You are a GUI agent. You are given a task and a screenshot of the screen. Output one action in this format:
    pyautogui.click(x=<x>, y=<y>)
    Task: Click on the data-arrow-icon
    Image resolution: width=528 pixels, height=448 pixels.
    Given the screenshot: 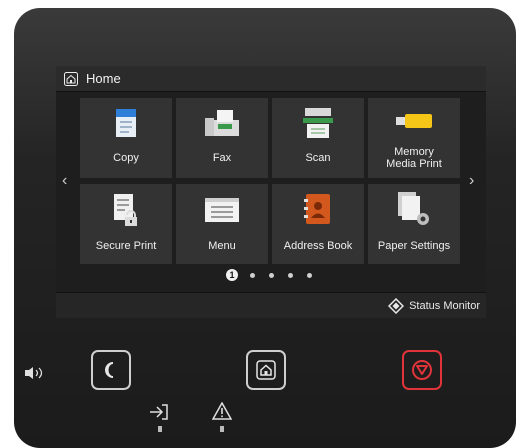 What is the action you would take?
    pyautogui.click(x=159, y=412)
    